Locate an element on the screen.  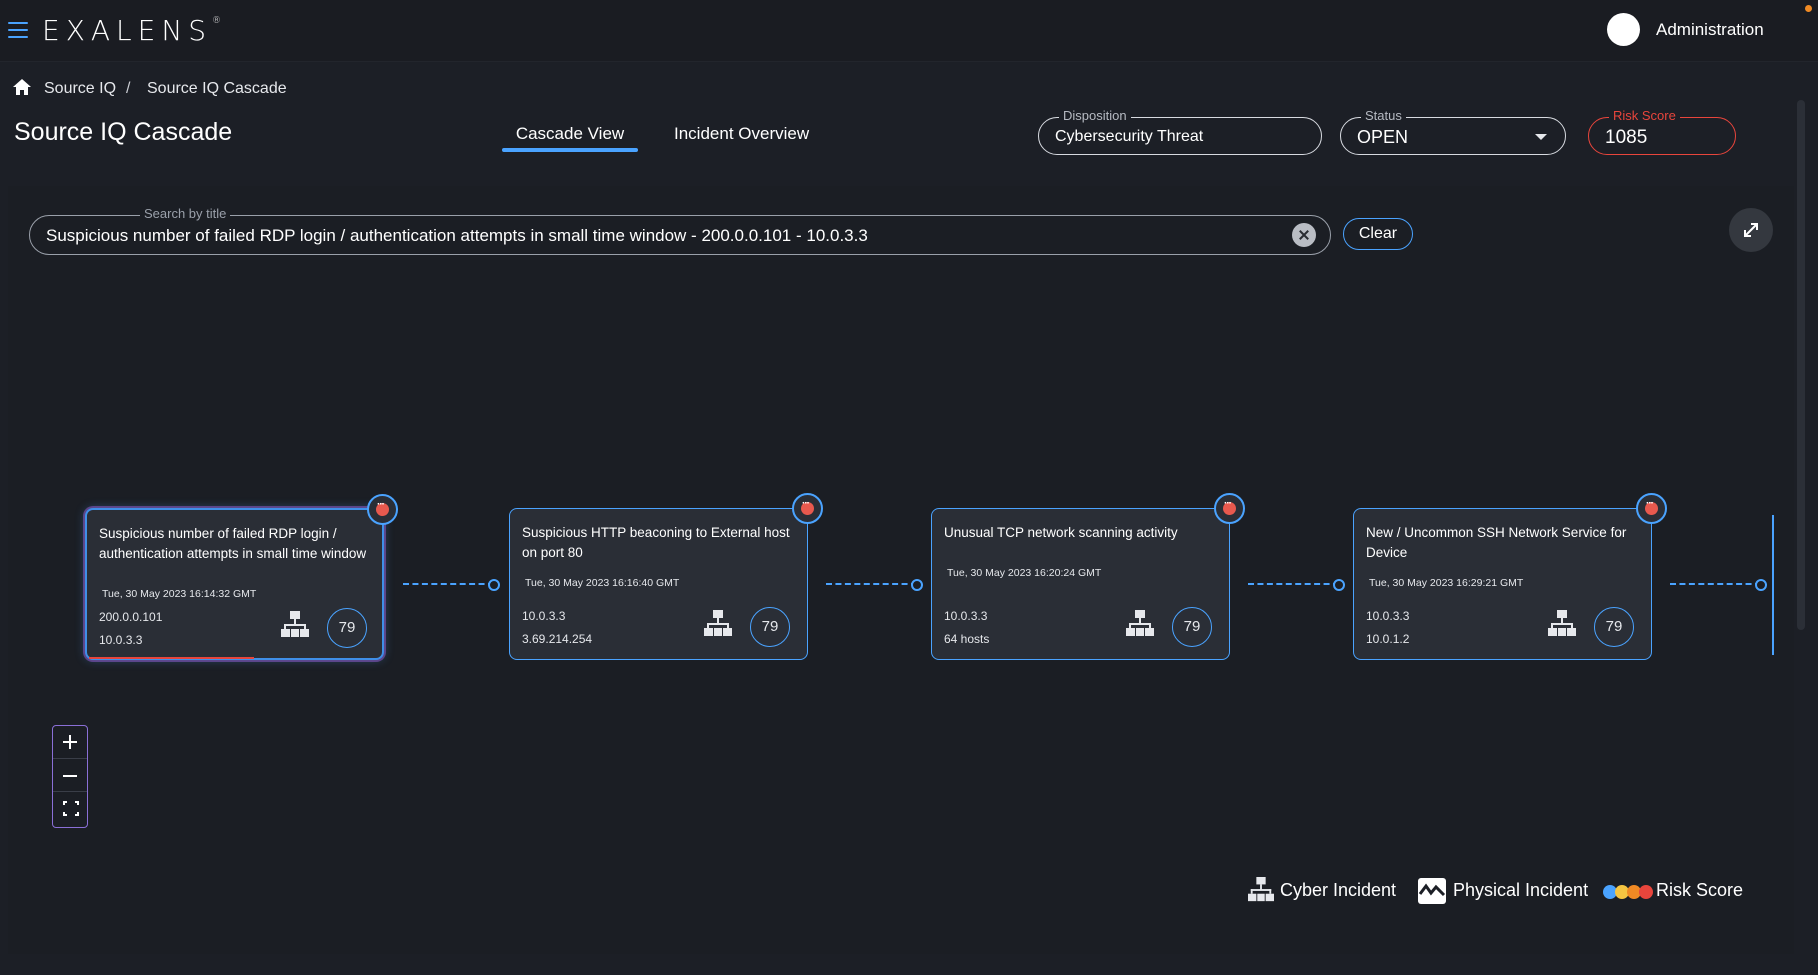
card-progress is located at coordinates (171, 658).